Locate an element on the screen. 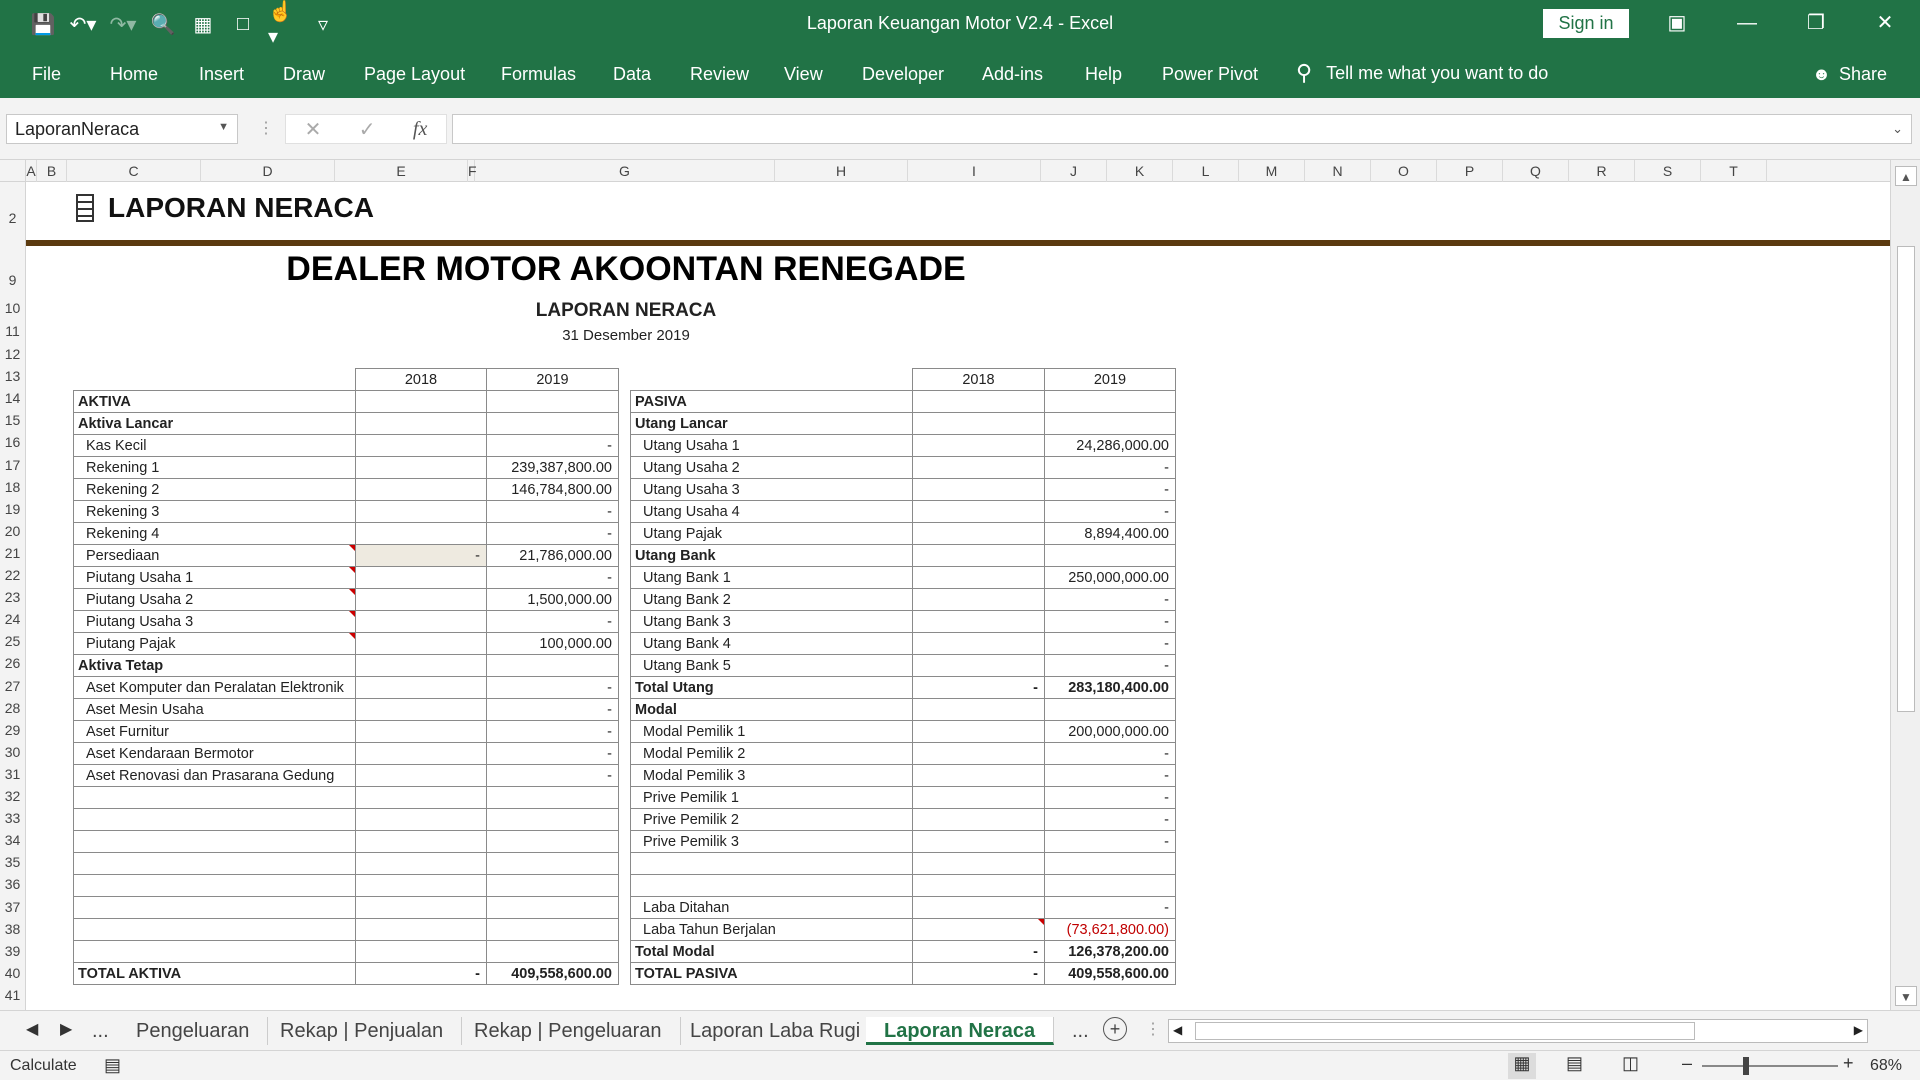 This screenshot has width=1920, height=1080. pasiva-label: Modal Pemilik 1 is located at coordinates (771, 731).